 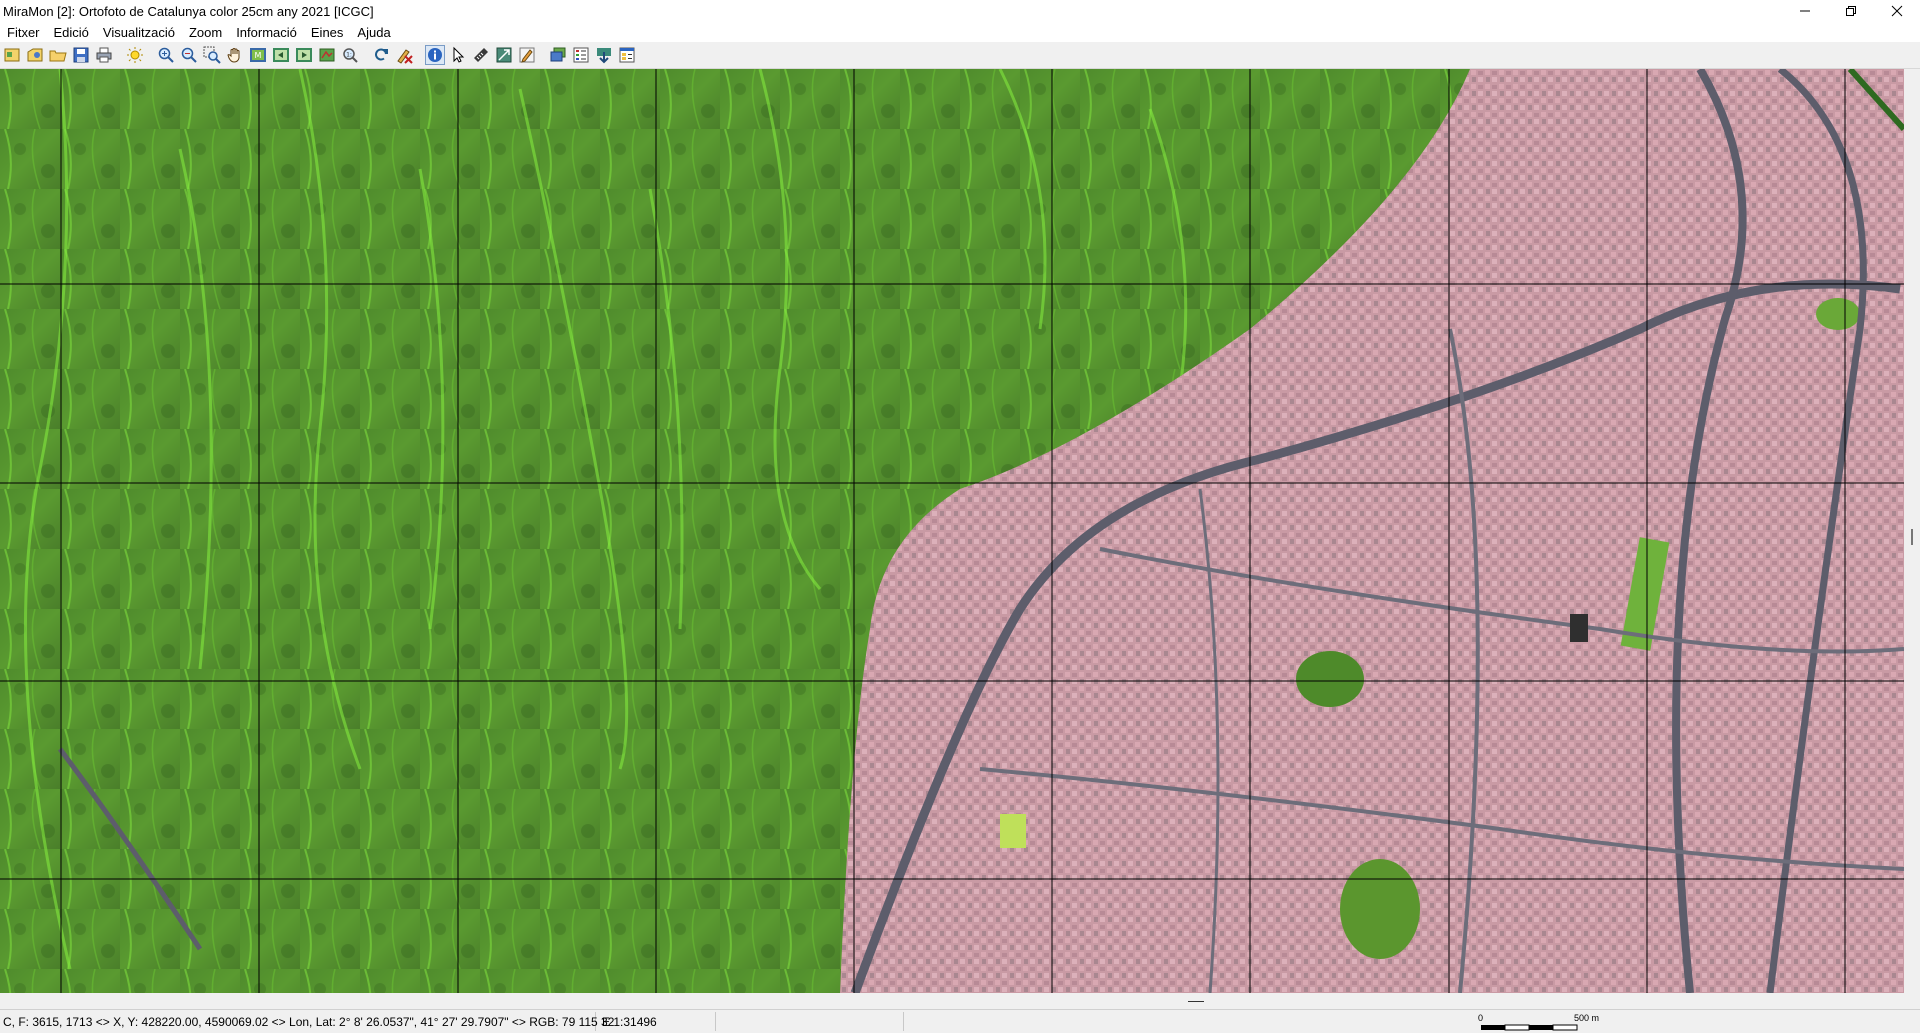 I want to click on info-icon, so click(x=435, y=55).